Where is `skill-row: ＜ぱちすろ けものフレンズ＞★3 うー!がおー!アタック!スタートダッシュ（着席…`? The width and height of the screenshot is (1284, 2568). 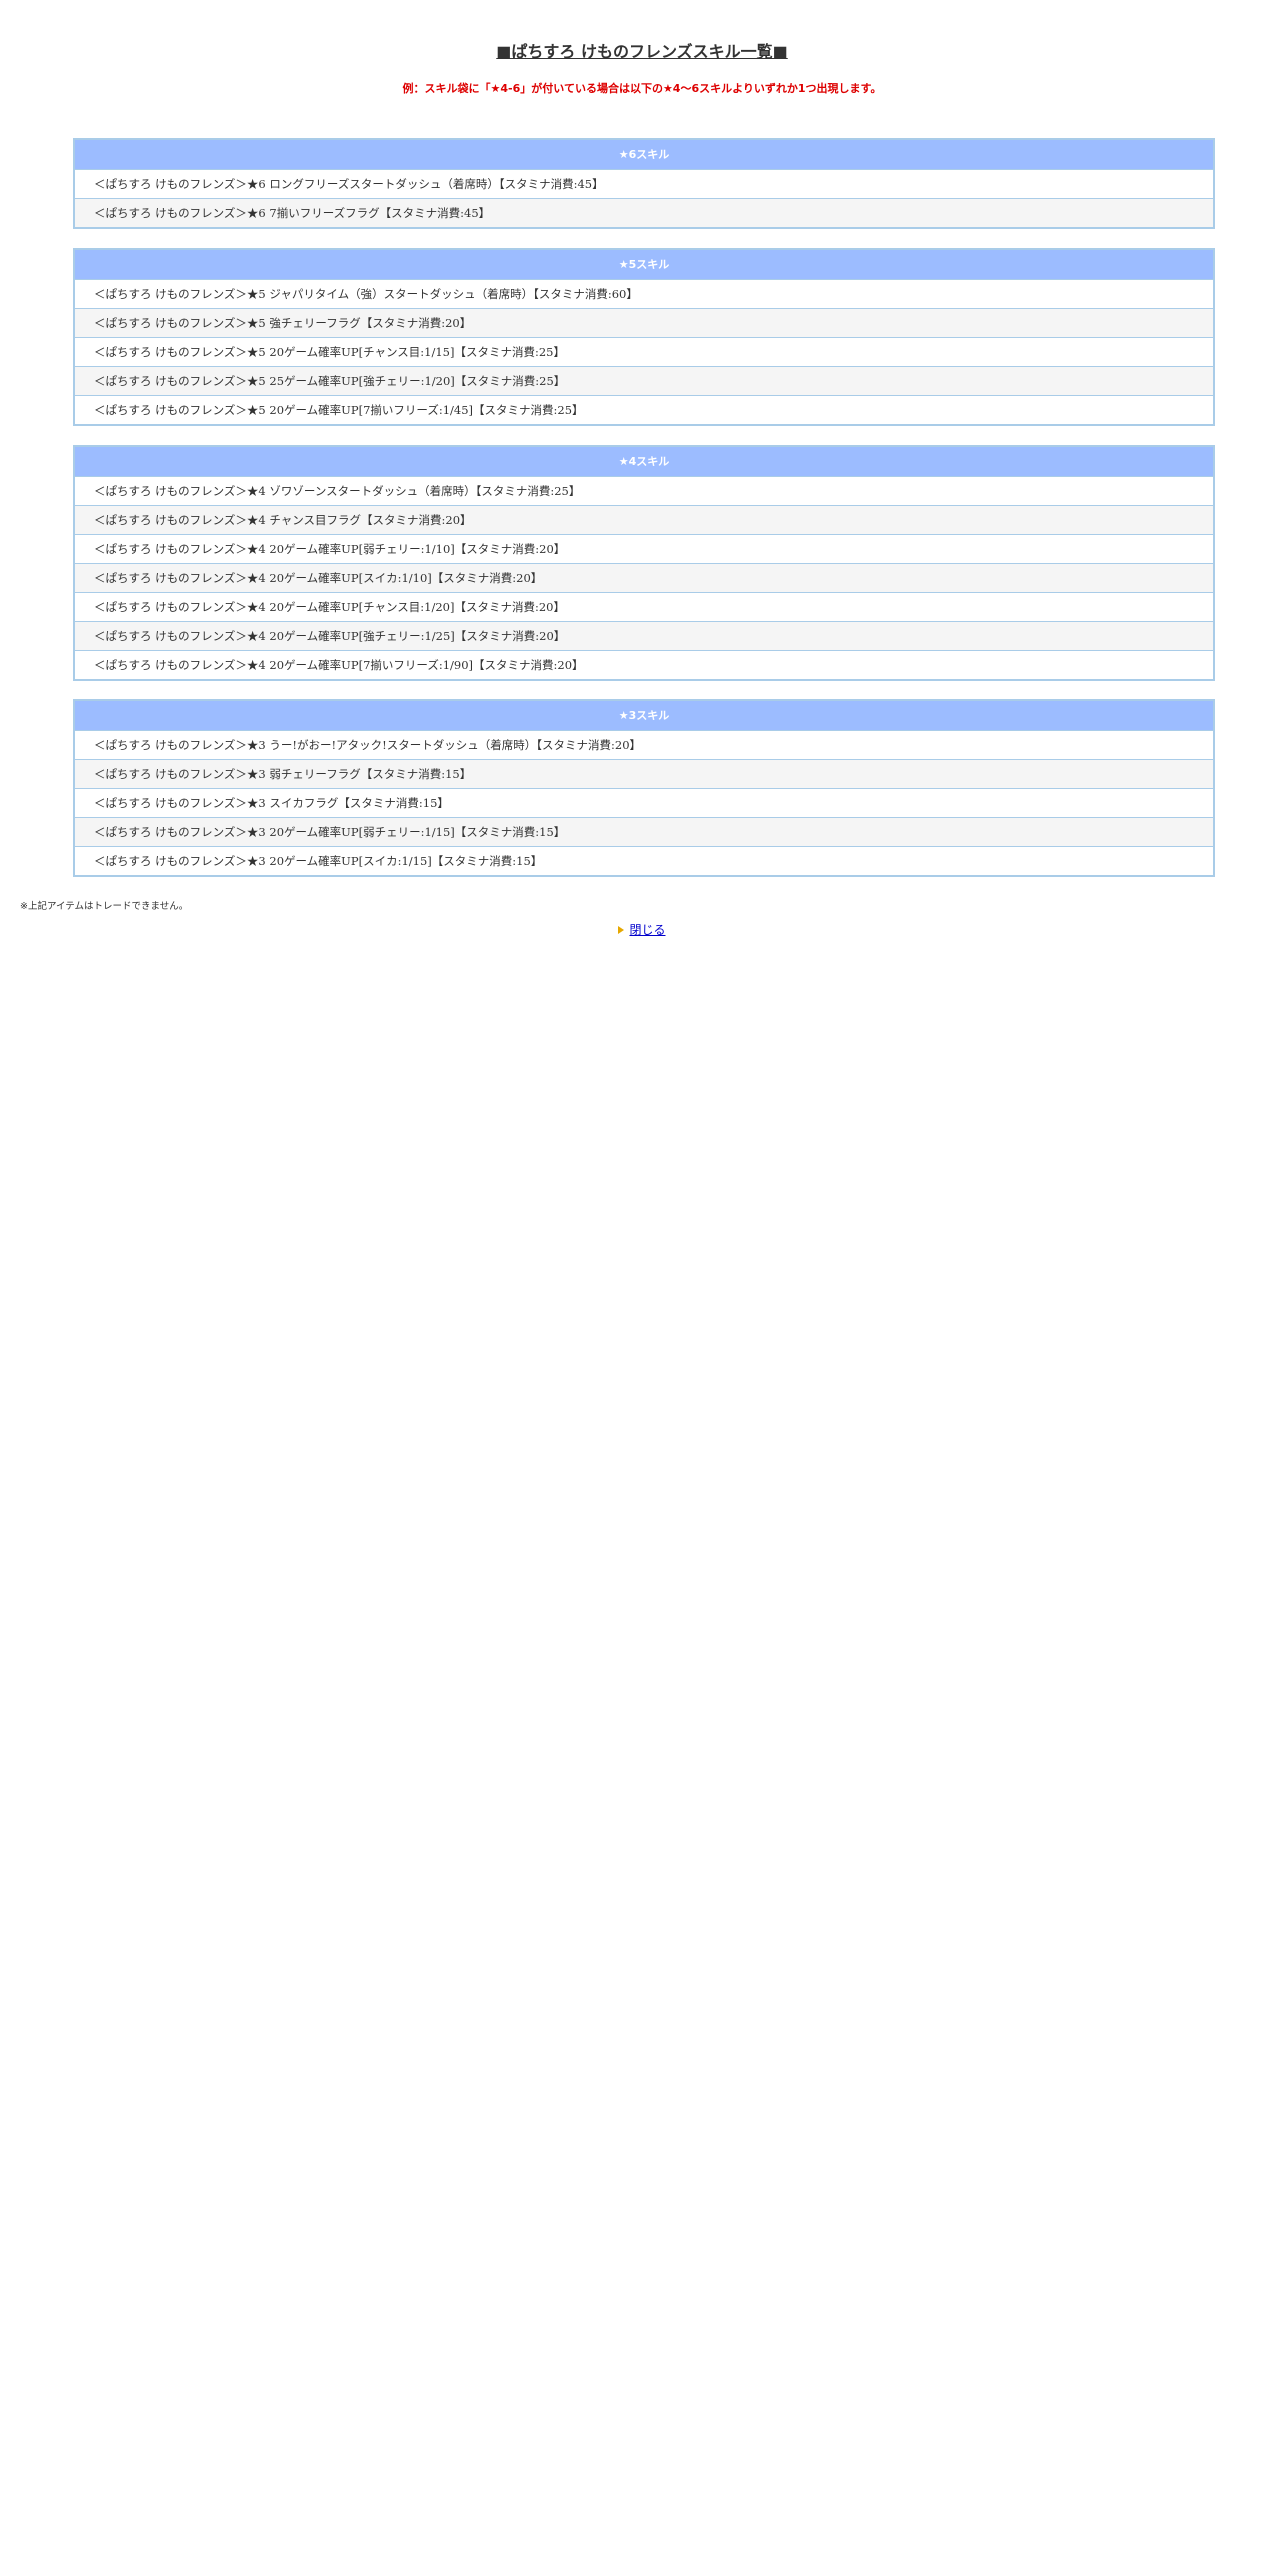
skill-row: ＜ぱちすろ けものフレンズ＞★3 うー!がおー!アタック!スタートダッシュ（着席… is located at coordinates (644, 745).